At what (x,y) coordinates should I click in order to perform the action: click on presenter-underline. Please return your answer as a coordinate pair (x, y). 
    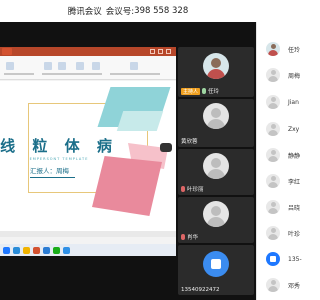
    Looking at the image, I should click on (52, 177).